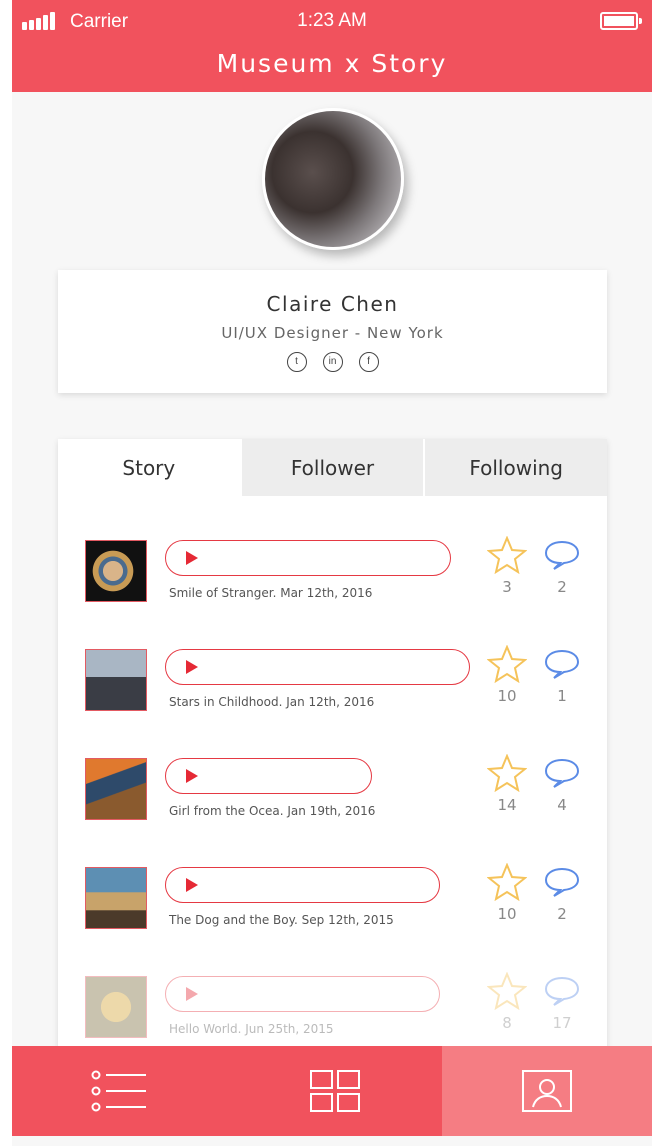  Describe the element at coordinates (332, 304) in the screenshot. I see `profile-name: Claire Chen` at that location.